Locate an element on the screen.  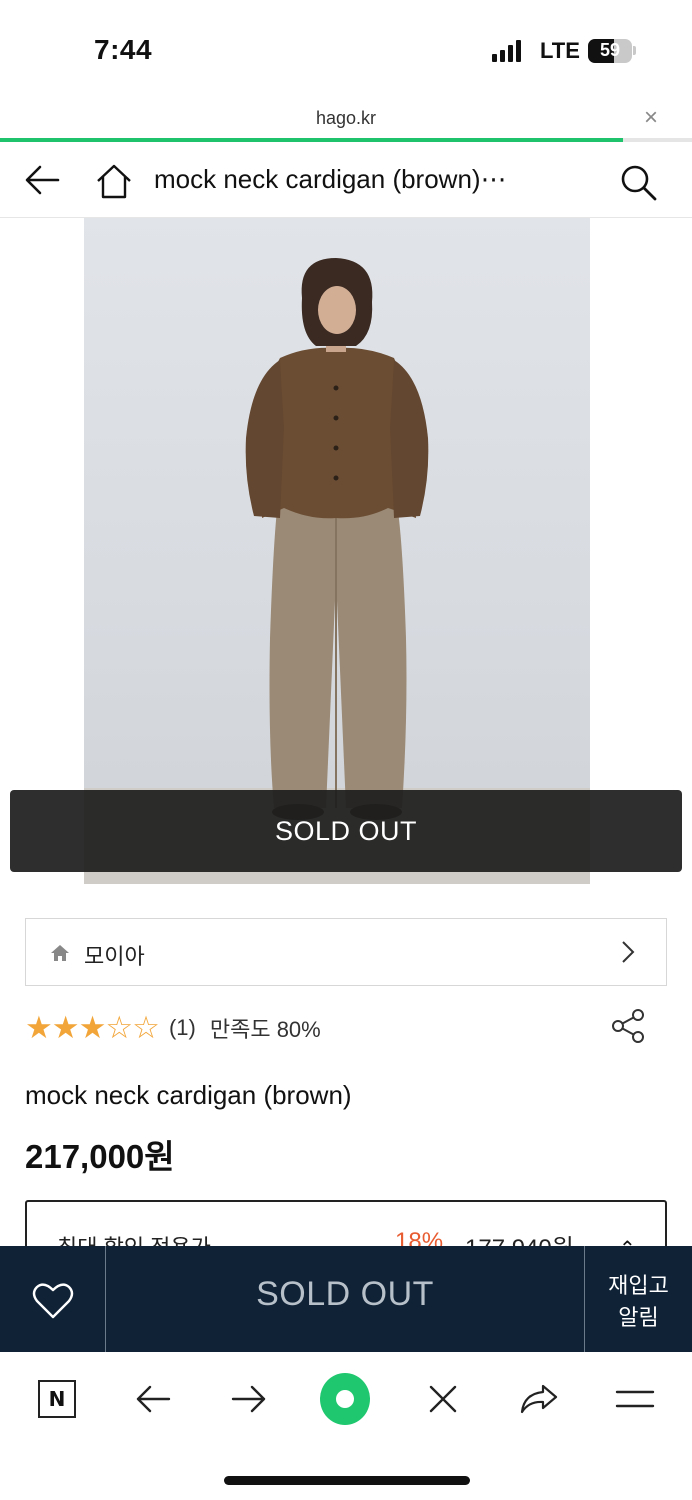
page-title: mock neck cardigan (brown)⋯ is located at coordinates (330, 179).